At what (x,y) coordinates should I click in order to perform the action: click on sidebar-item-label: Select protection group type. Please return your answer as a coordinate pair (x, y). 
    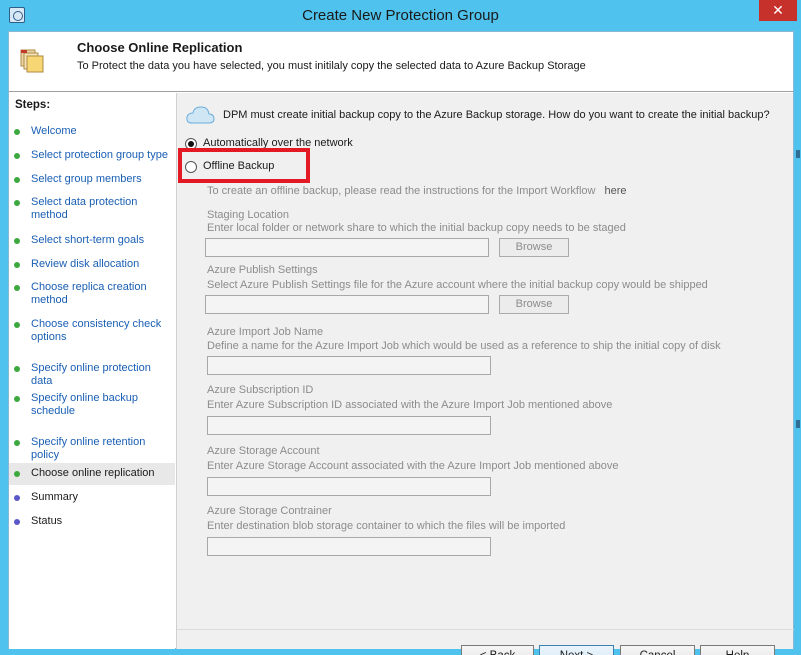
    Looking at the image, I should click on (99, 155).